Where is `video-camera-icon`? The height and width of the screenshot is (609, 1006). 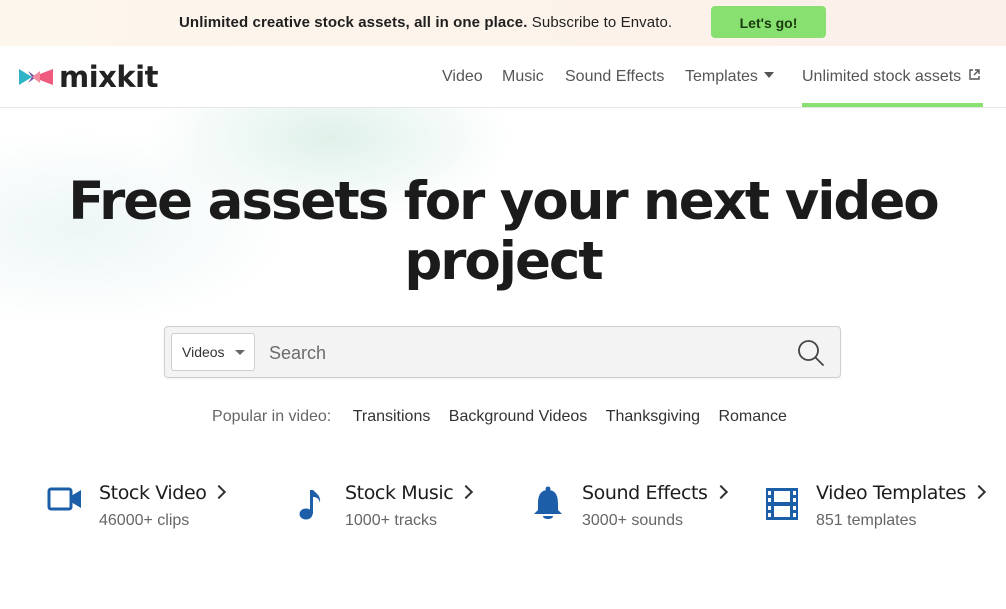 video-camera-icon is located at coordinates (64, 499).